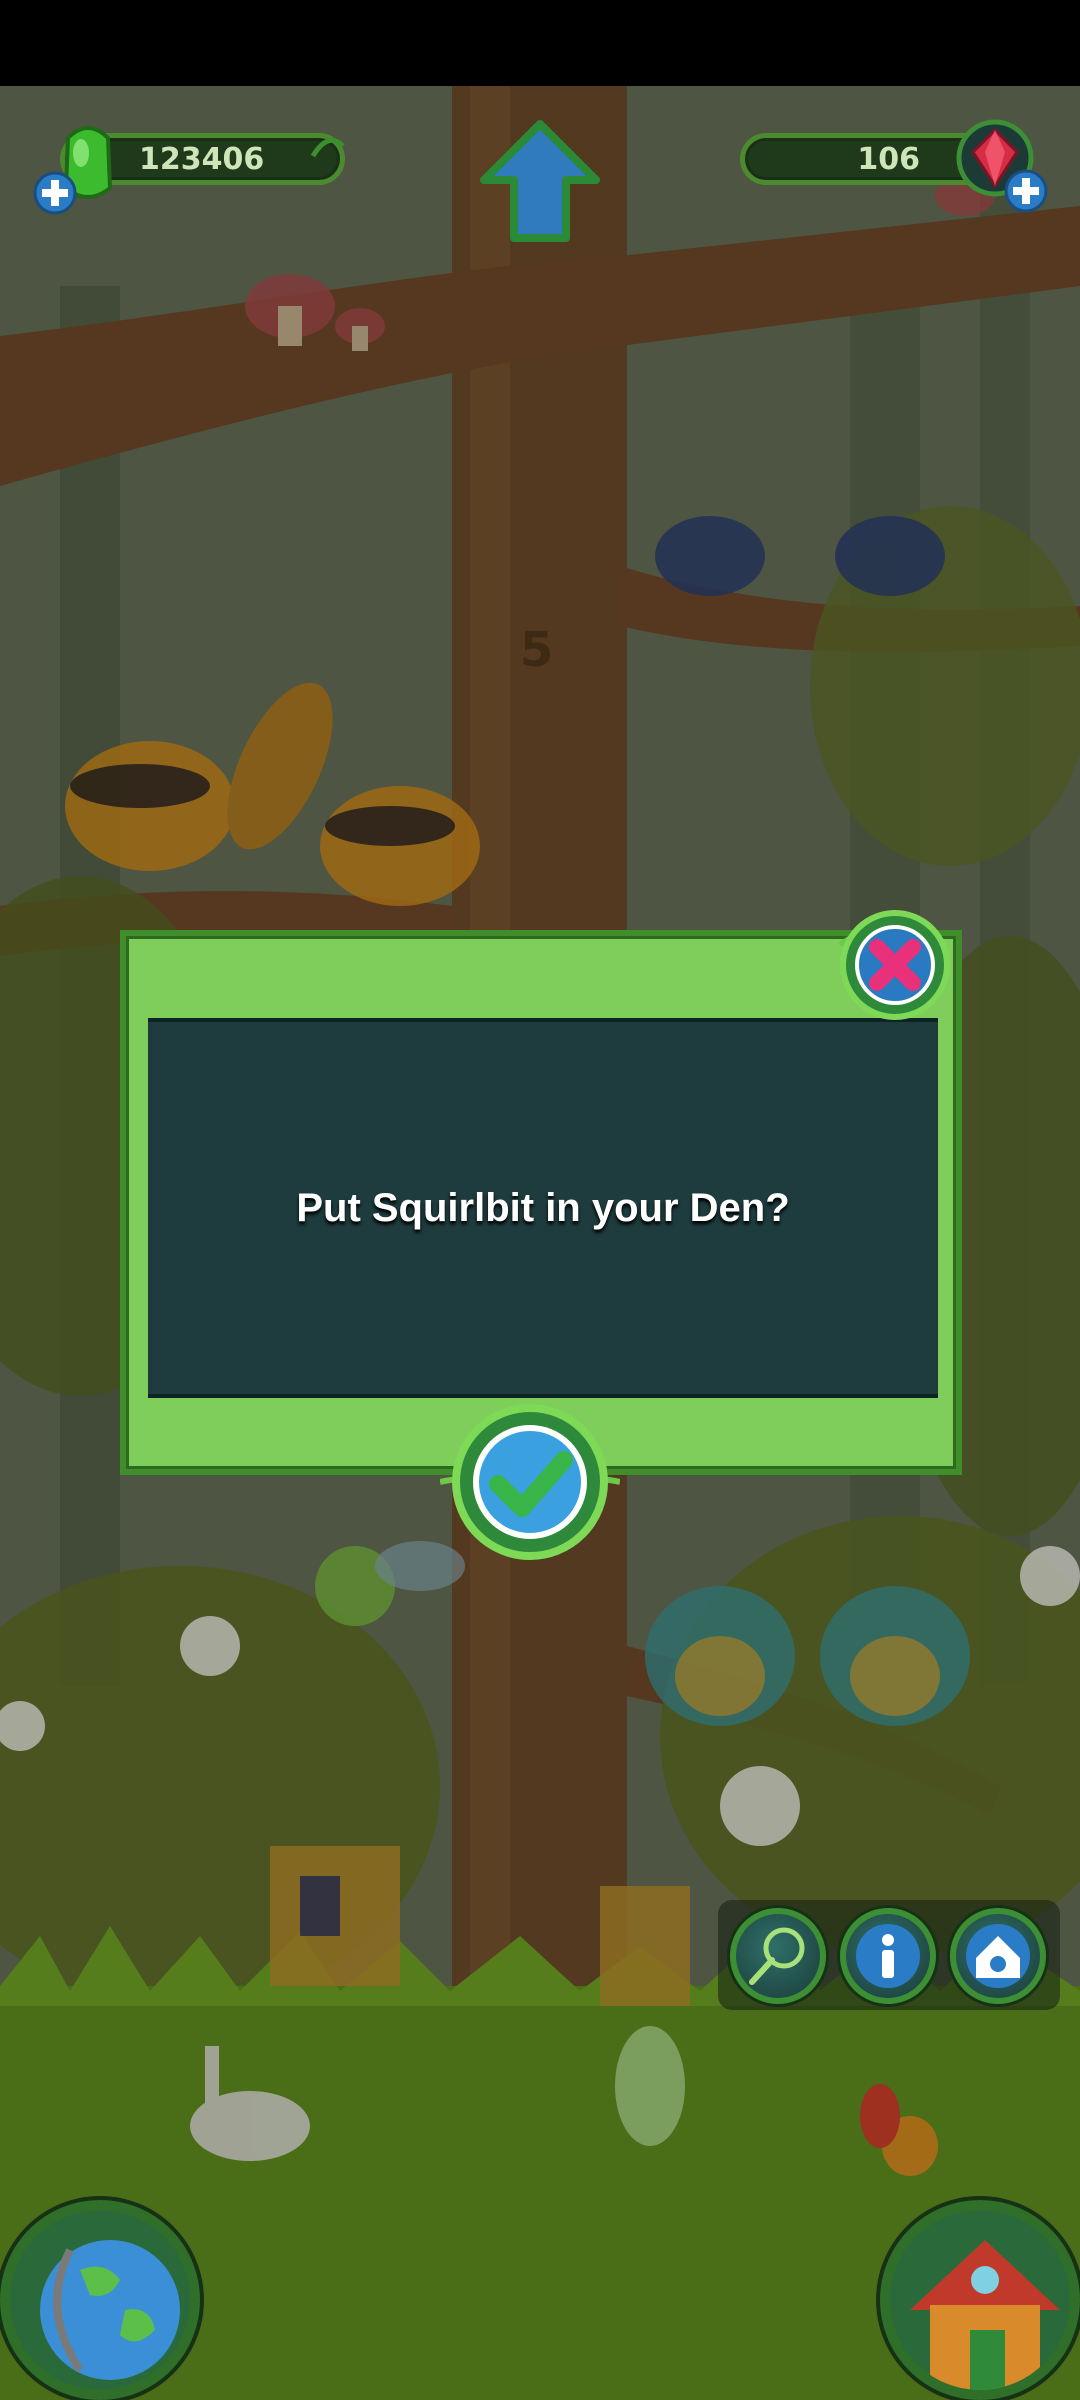 This screenshot has width=1080, height=2400. I want to click on globe-icon, so click(110, 2310).